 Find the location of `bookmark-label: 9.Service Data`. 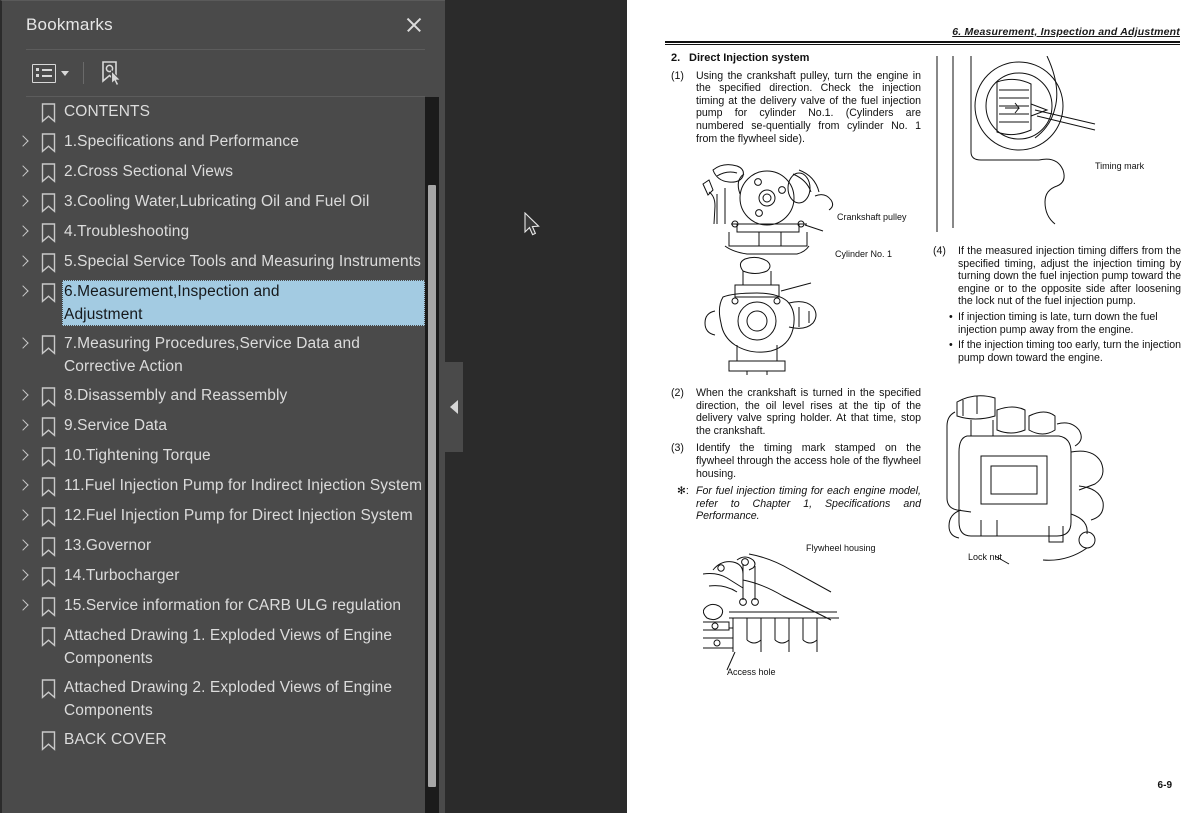

bookmark-label: 9.Service Data is located at coordinates (116, 425).